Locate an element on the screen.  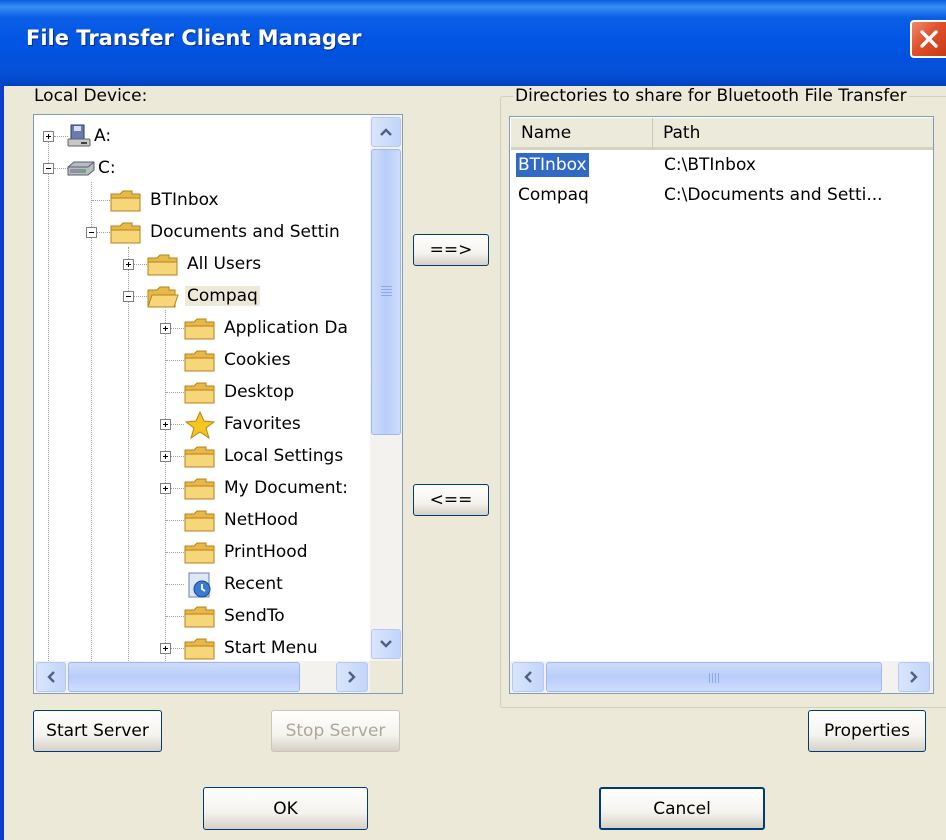
add-directory-button: ==> is located at coordinates (451, 250).